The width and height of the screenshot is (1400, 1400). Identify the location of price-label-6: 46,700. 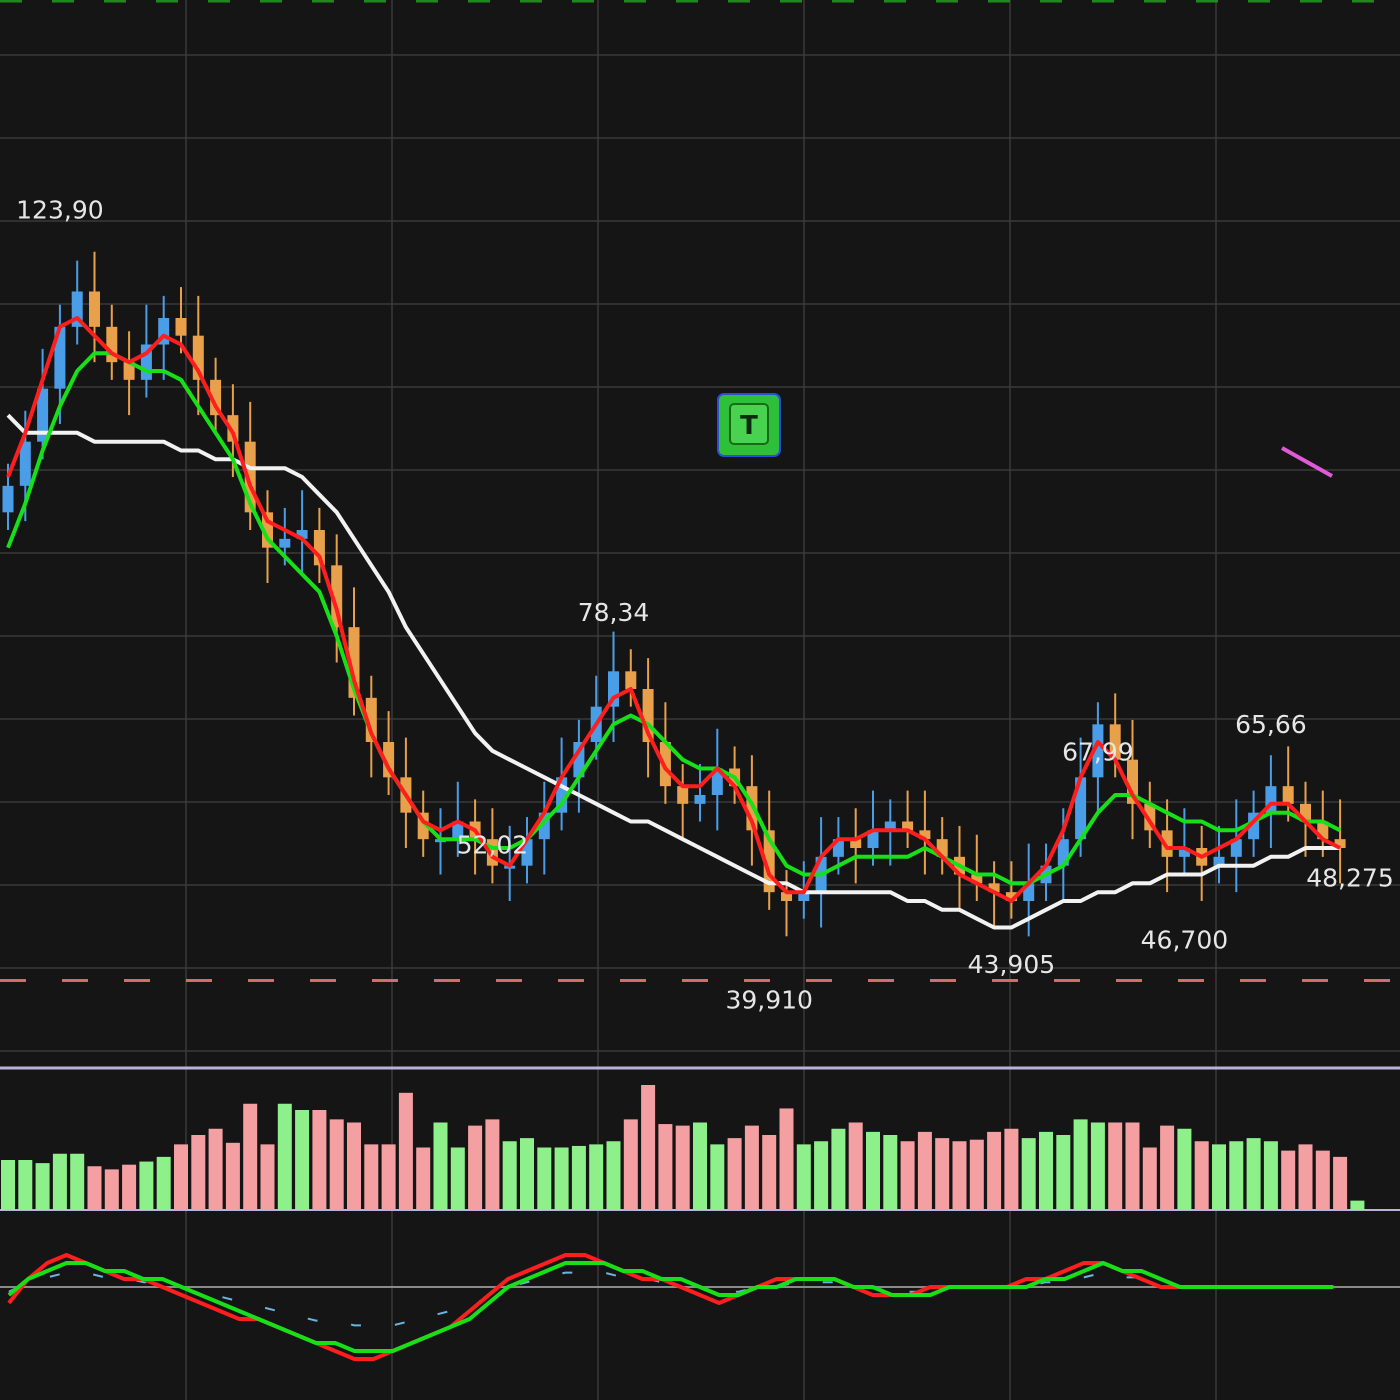
(1184, 939).